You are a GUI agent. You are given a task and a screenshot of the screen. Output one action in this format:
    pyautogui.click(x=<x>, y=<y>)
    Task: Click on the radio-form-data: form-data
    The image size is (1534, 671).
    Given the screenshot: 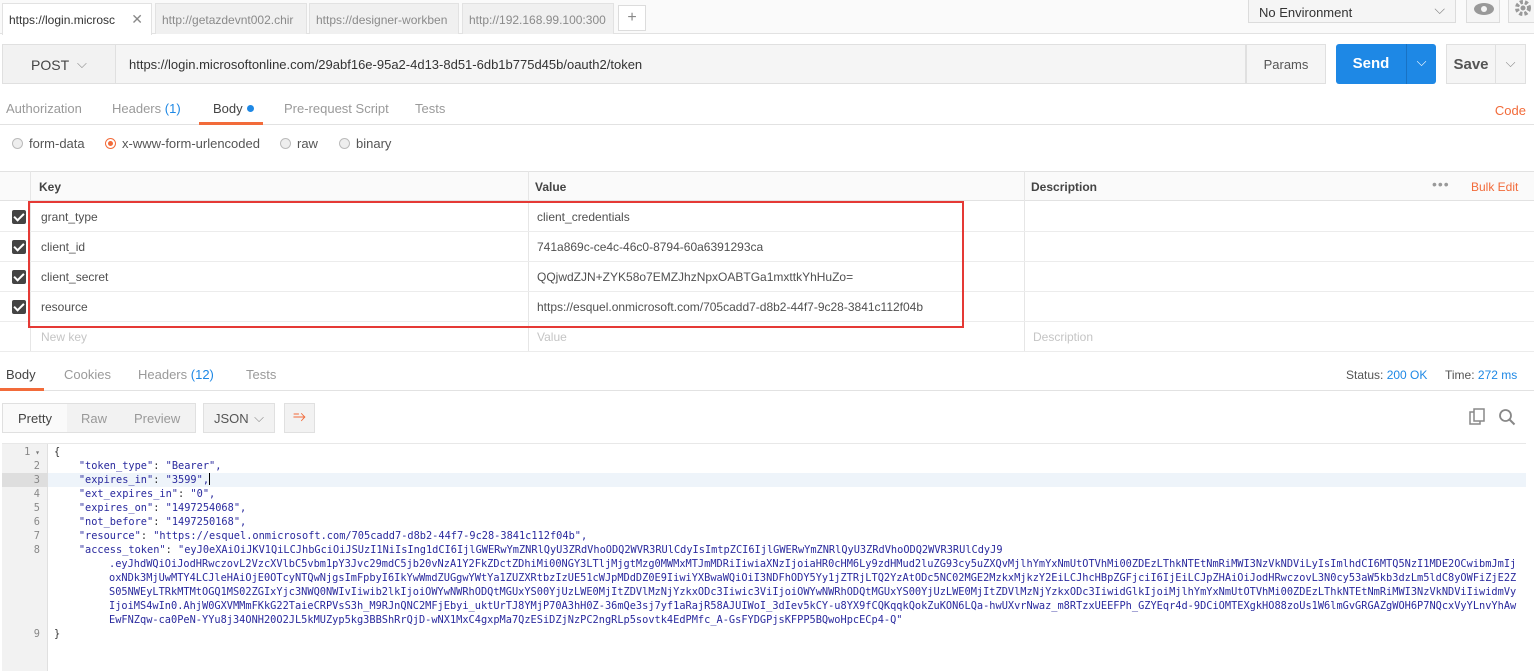 What is the action you would take?
    pyautogui.click(x=48, y=143)
    